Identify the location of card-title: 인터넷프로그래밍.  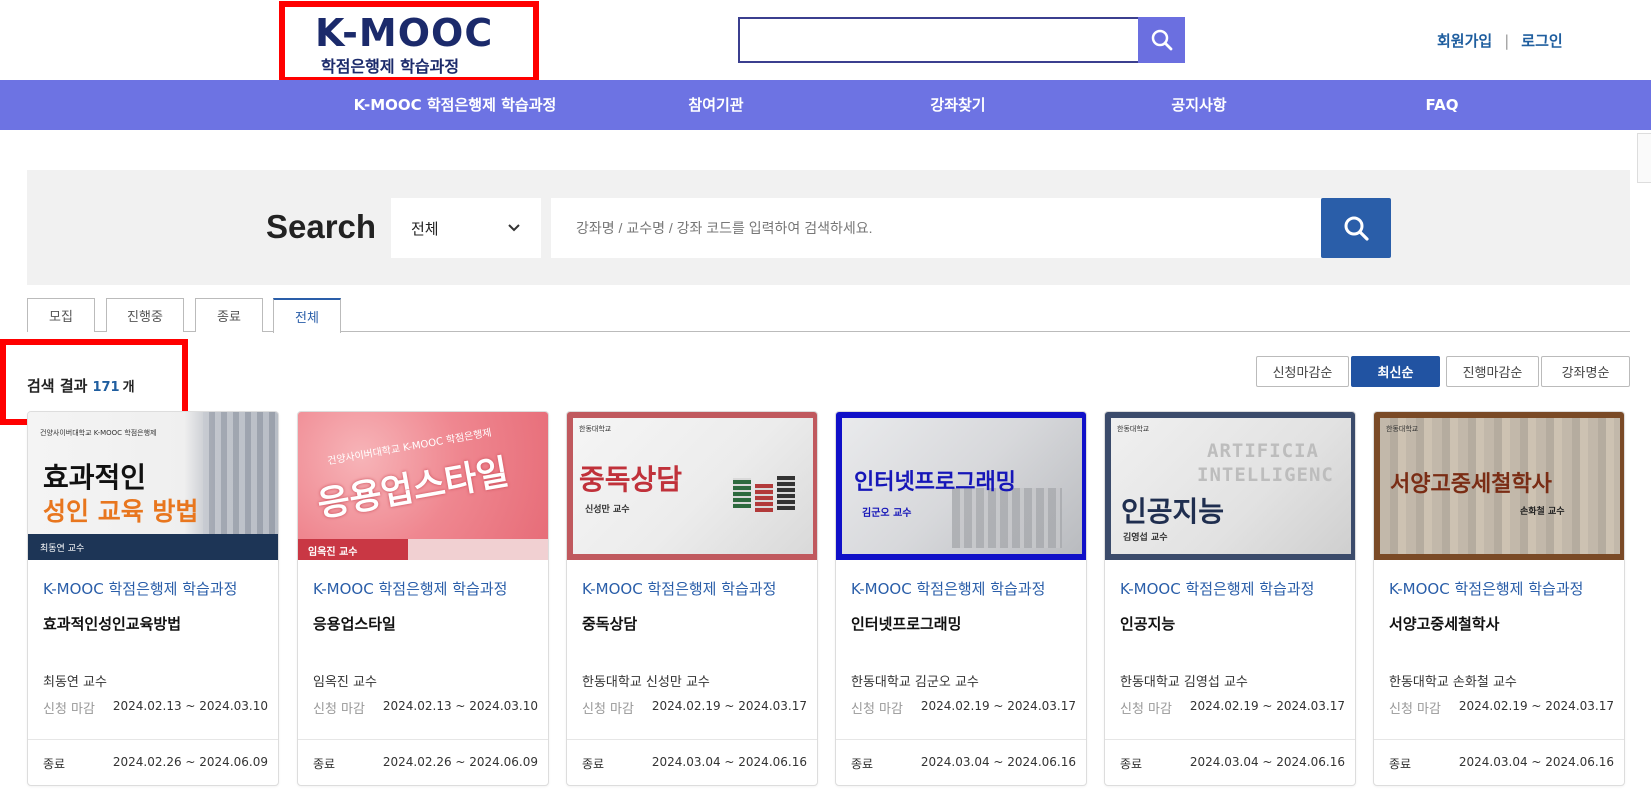
(906, 623).